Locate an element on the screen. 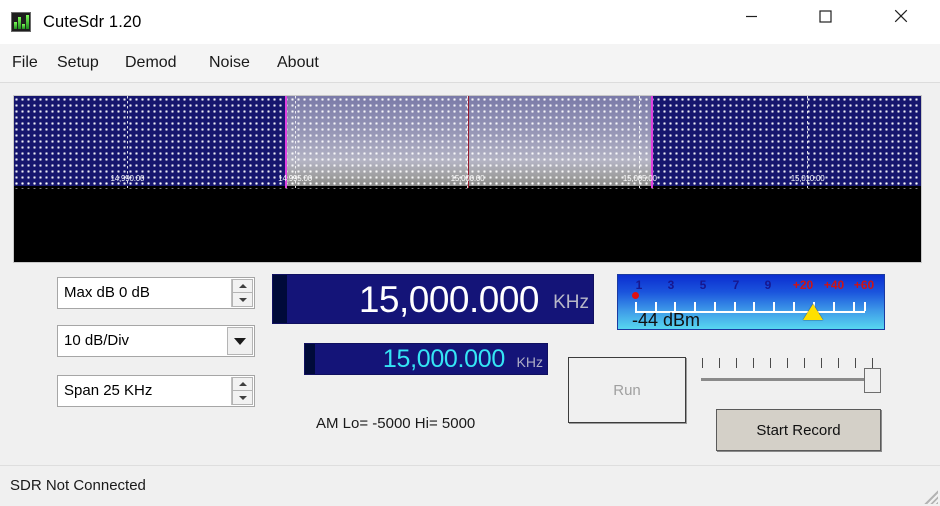 The image size is (940, 506). main-frequency-left-cap is located at coordinates (280, 299).